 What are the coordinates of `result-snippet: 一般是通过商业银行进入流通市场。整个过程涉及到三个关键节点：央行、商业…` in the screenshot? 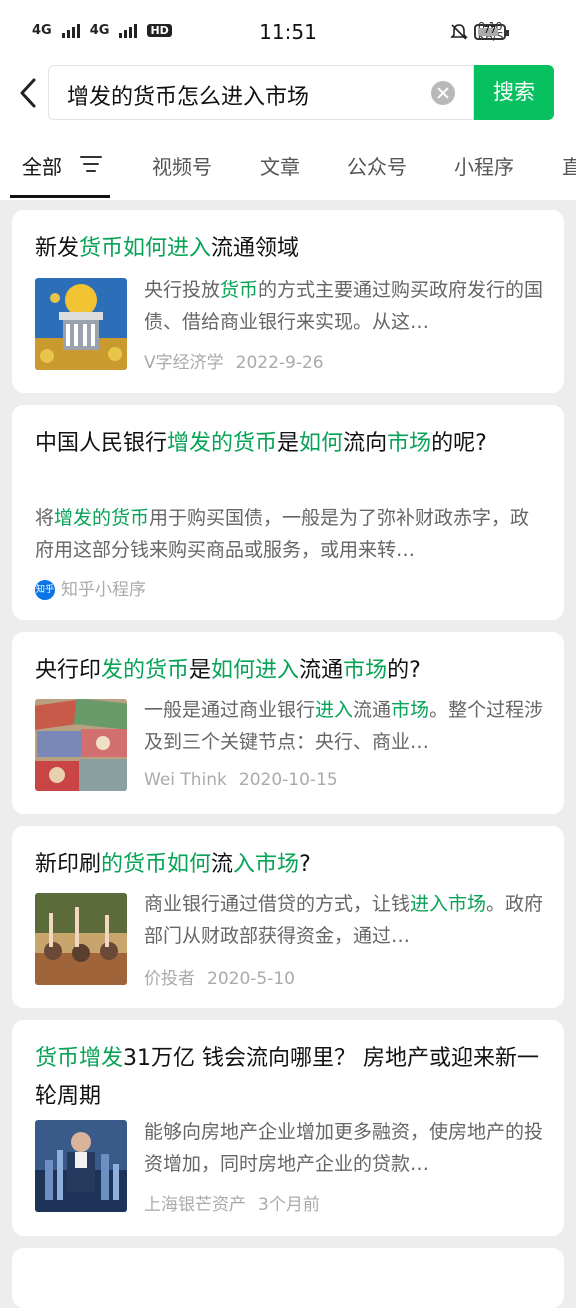 It's located at (344, 726).